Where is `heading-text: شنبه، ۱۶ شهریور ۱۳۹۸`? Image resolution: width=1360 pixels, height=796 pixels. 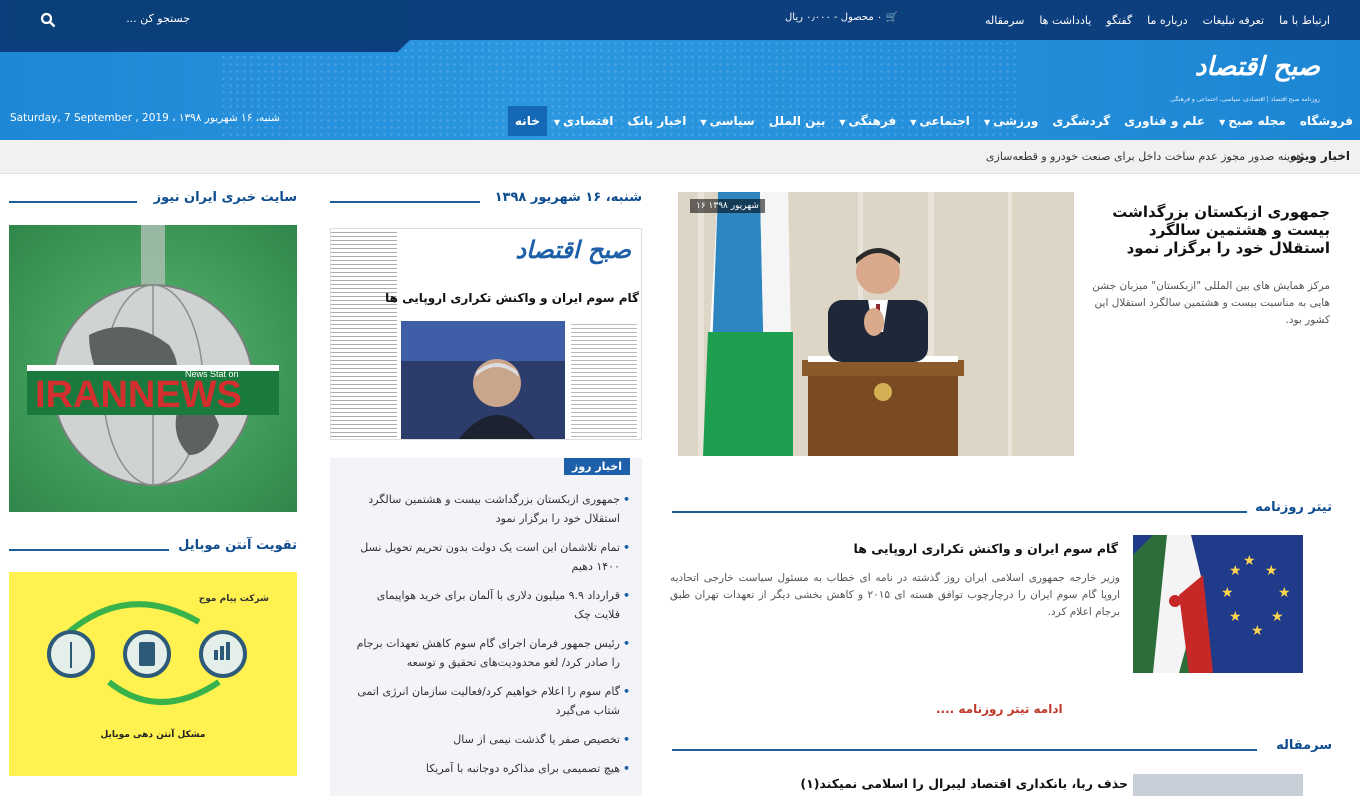 heading-text: شنبه، ۱۶ شهریور ۱۳۹۸ is located at coordinates (568, 197).